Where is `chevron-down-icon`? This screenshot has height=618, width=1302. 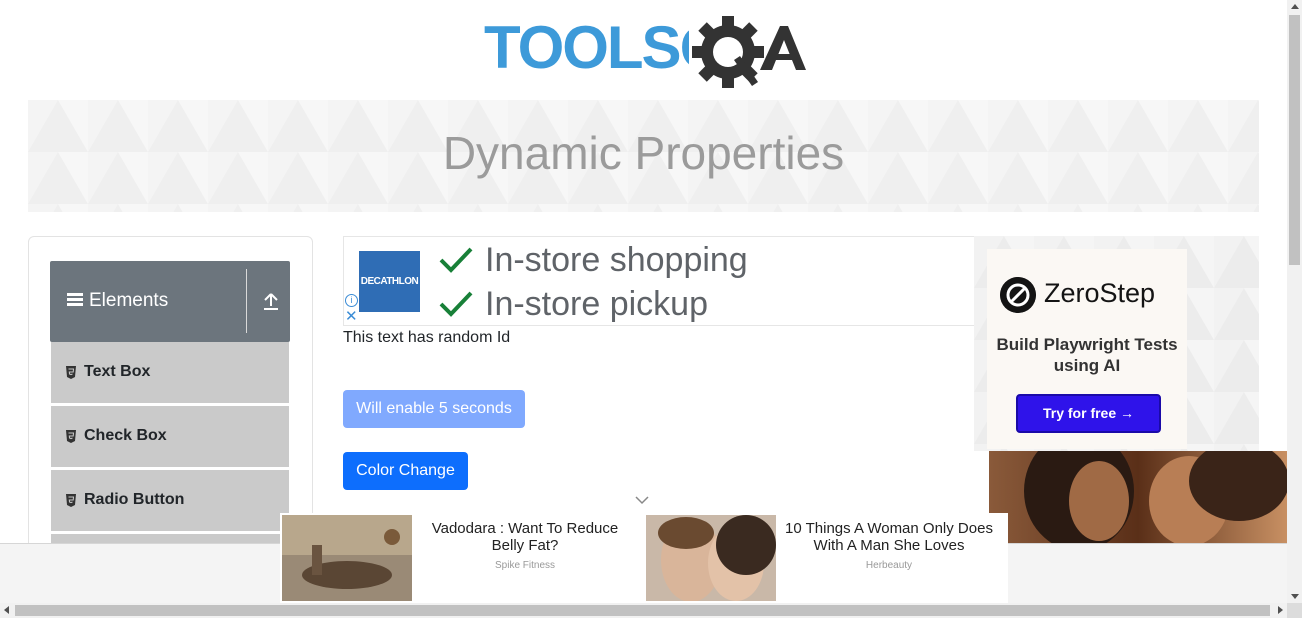 chevron-down-icon is located at coordinates (642, 500).